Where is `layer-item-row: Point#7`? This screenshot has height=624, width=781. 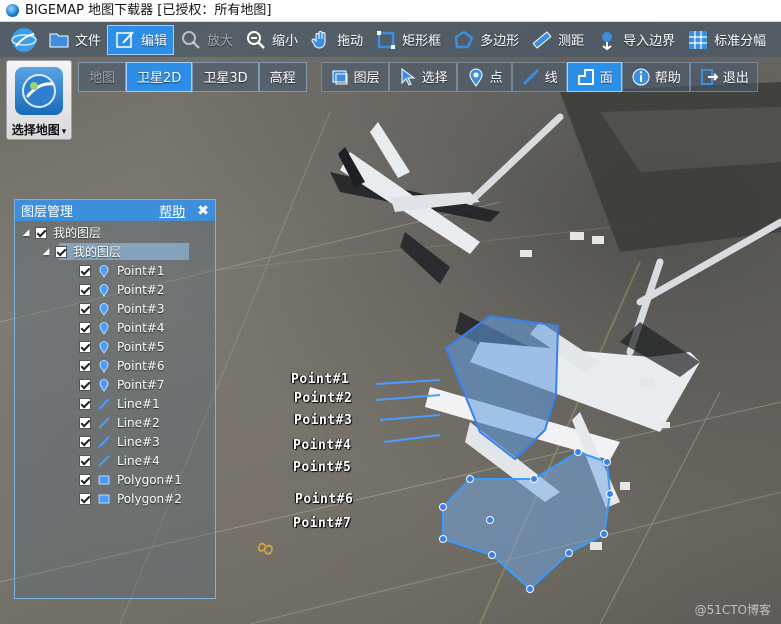
layer-item-row: Point#7 is located at coordinates (115, 384).